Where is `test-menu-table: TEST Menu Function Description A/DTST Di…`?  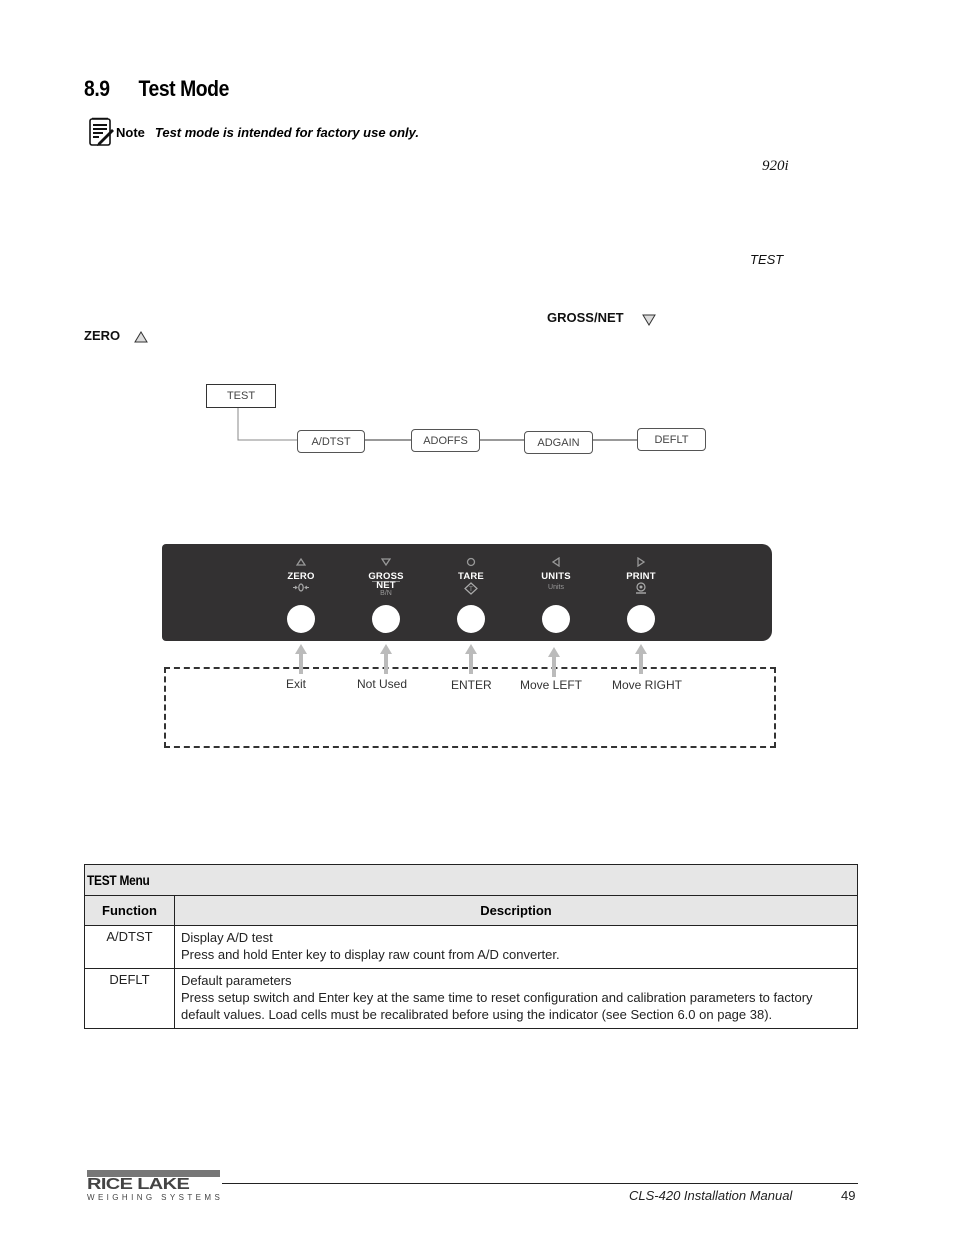
test-menu-table: TEST Menu Function Description A/DTST Di… is located at coordinates (471, 946).